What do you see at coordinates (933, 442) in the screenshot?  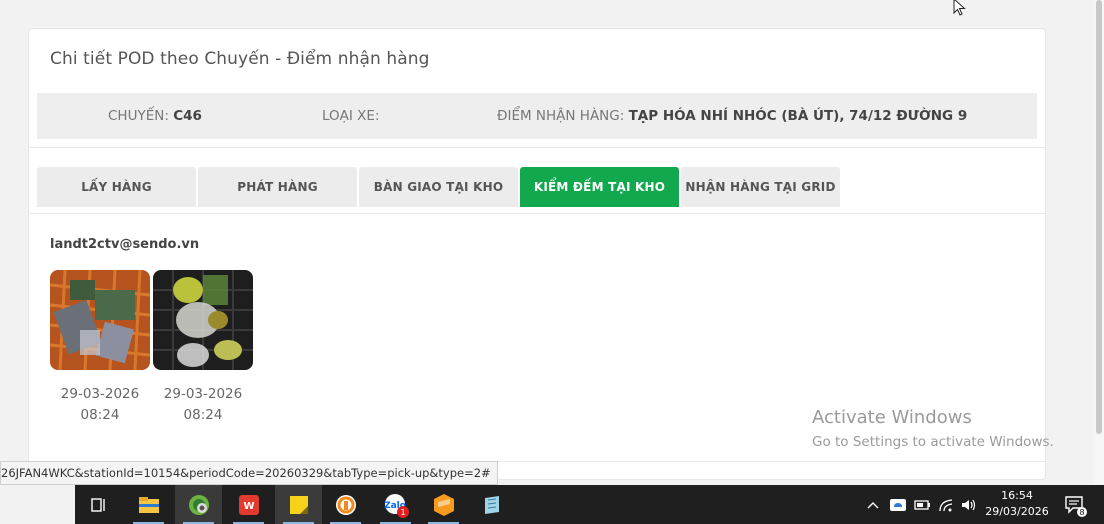 I see `activate-windows-subtitle: Go to Settings to activate Windows.` at bounding box center [933, 442].